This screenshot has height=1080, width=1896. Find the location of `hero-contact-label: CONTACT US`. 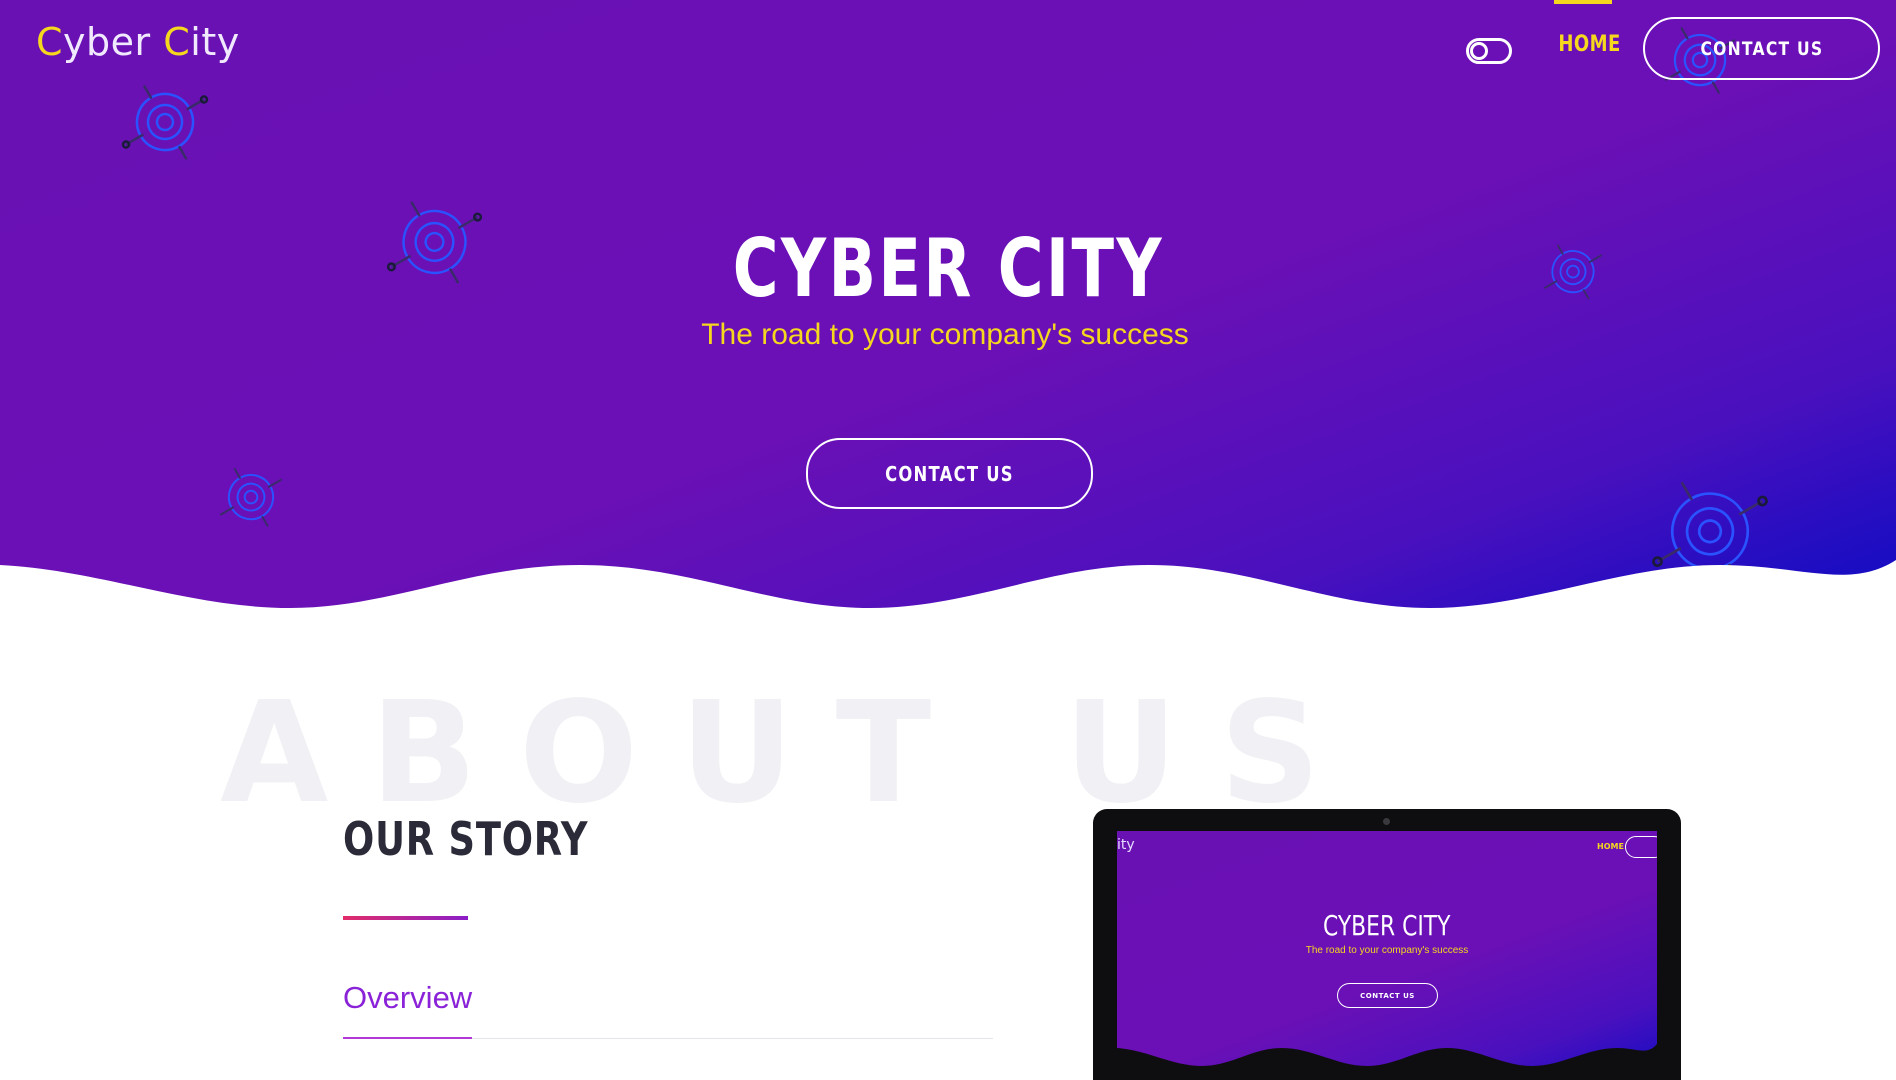

hero-contact-label: CONTACT US is located at coordinates (949, 473).